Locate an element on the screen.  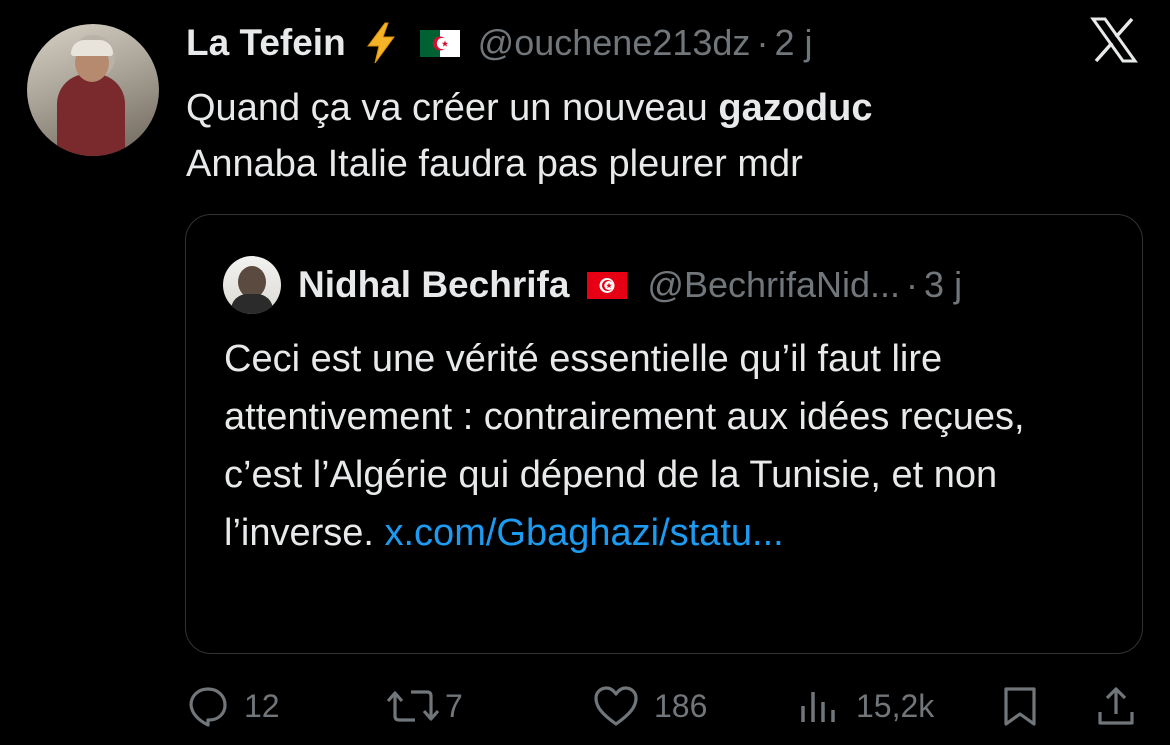
like-button: 186 is located at coordinates (649, 706).